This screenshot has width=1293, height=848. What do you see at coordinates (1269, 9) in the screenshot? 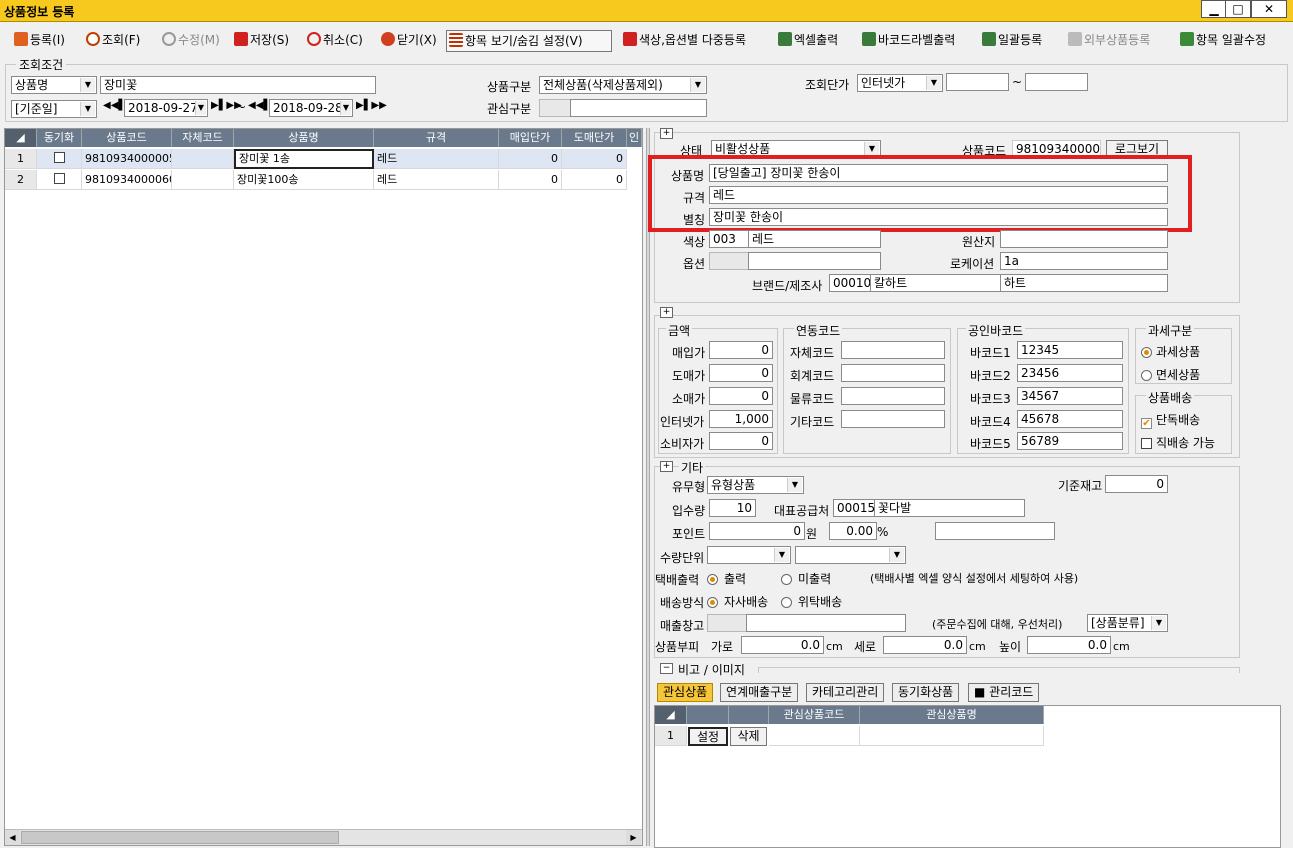
I see `close-window-button: ✕` at bounding box center [1269, 9].